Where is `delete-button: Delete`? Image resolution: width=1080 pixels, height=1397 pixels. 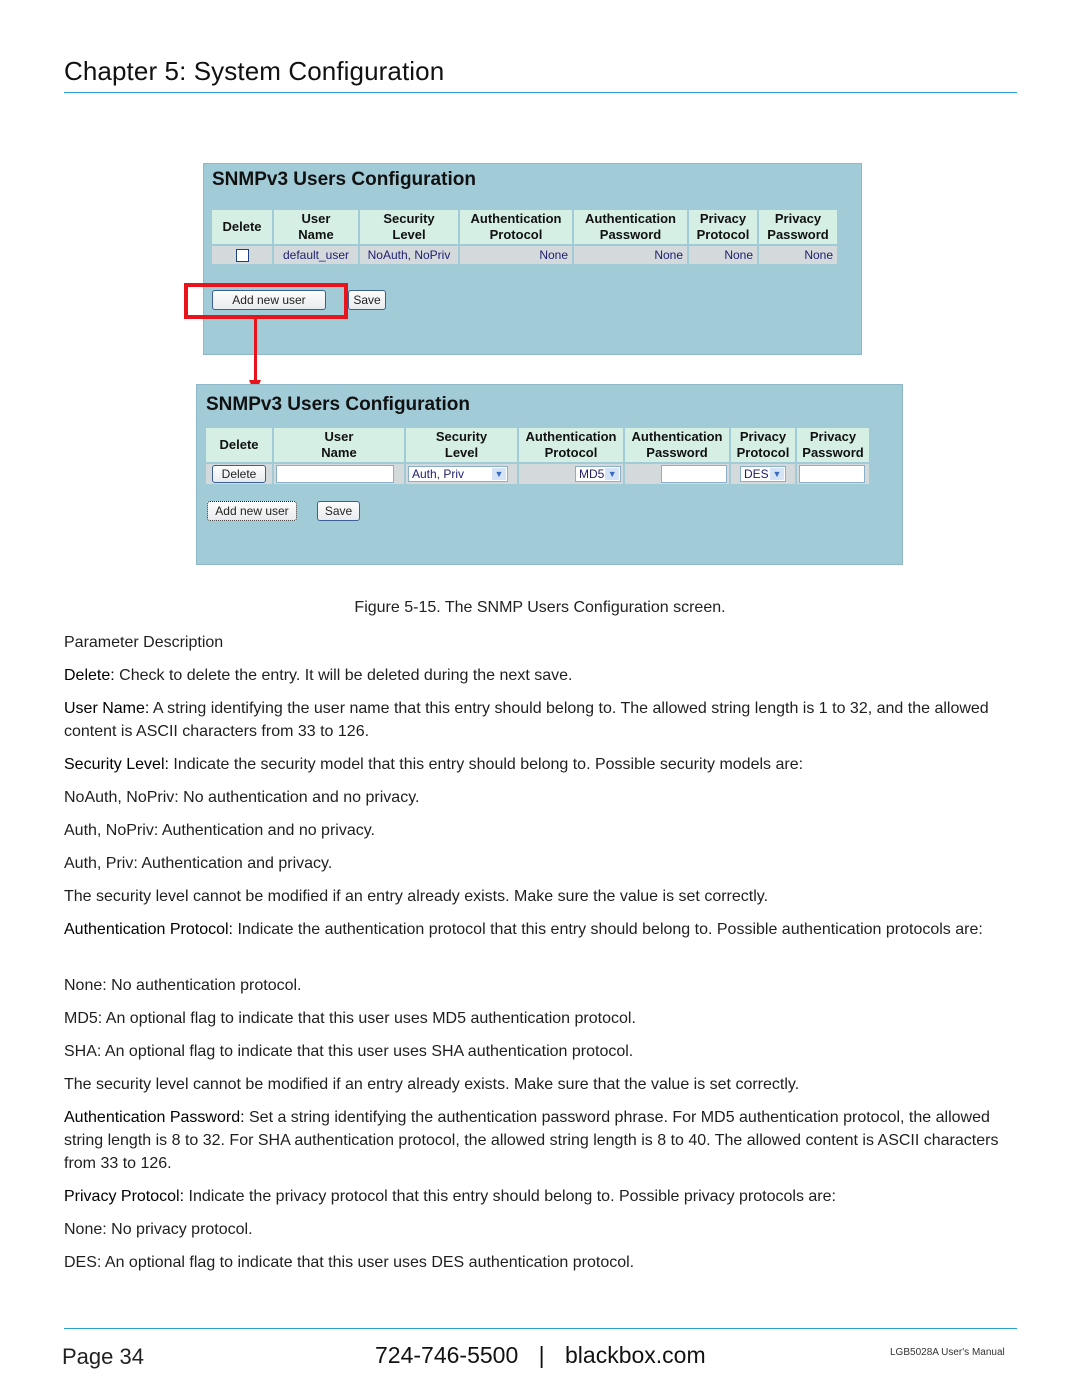 delete-button: Delete is located at coordinates (239, 474).